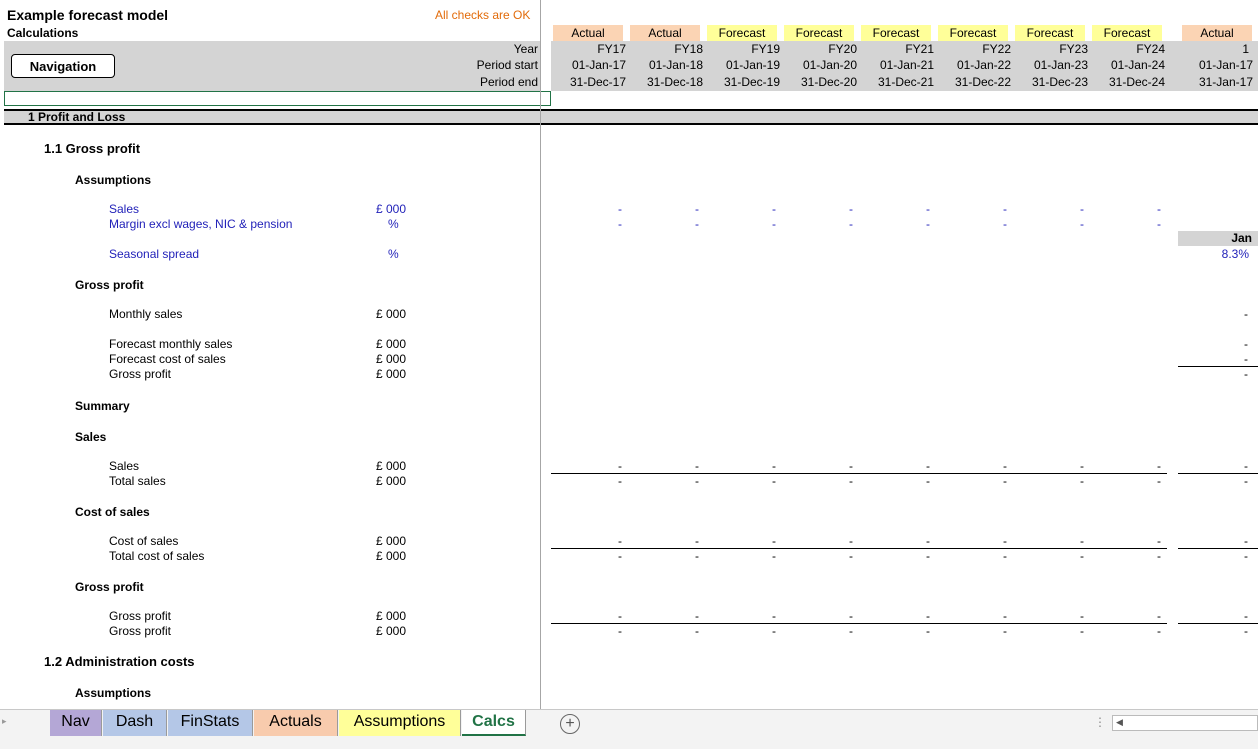  I want to click on tab-dash: Dash, so click(135, 723).